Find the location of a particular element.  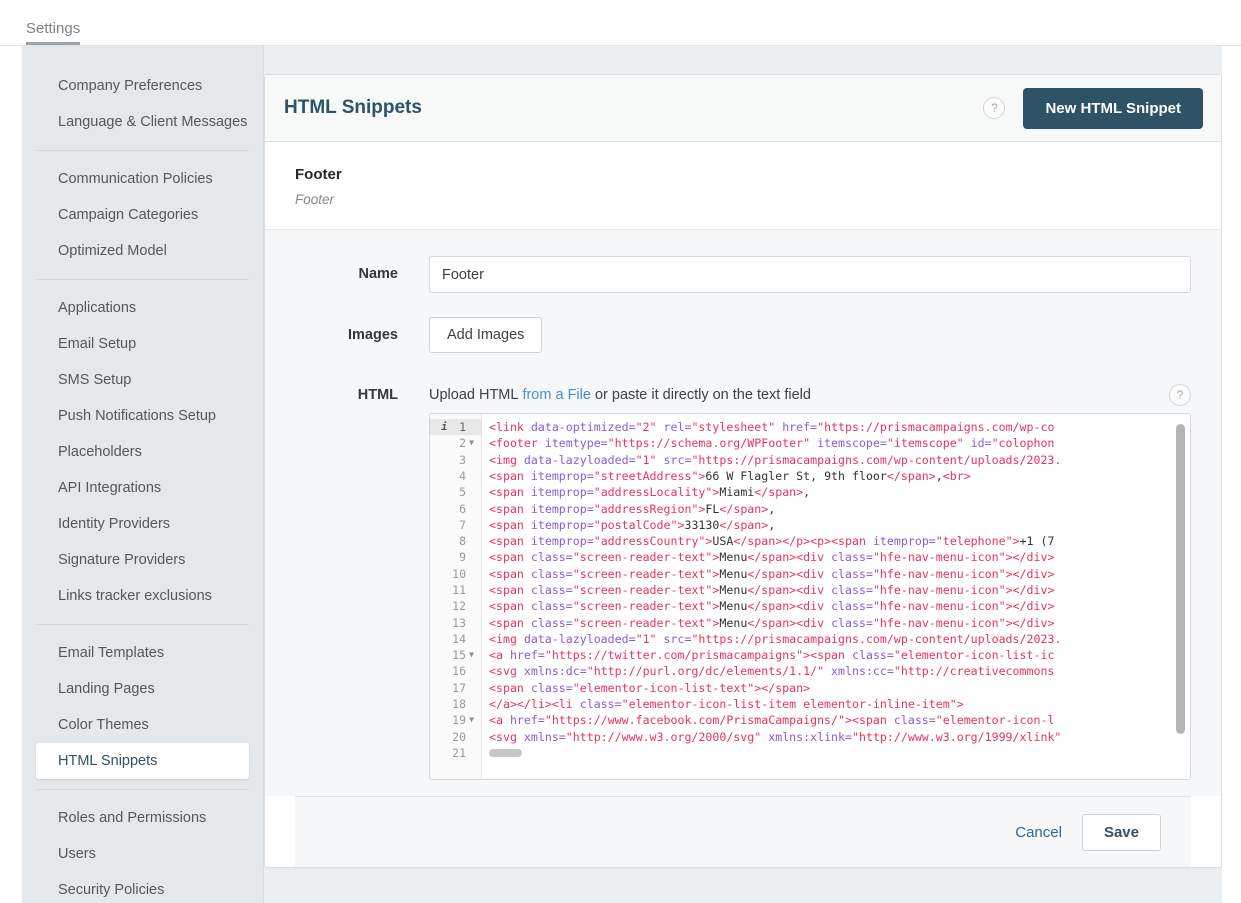

sidebar-item-api-integrations: API Integrations is located at coordinates (142, 488).